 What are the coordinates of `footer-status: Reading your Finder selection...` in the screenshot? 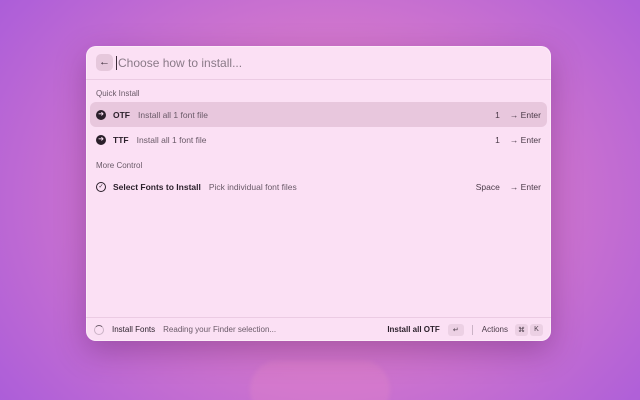 It's located at (220, 329).